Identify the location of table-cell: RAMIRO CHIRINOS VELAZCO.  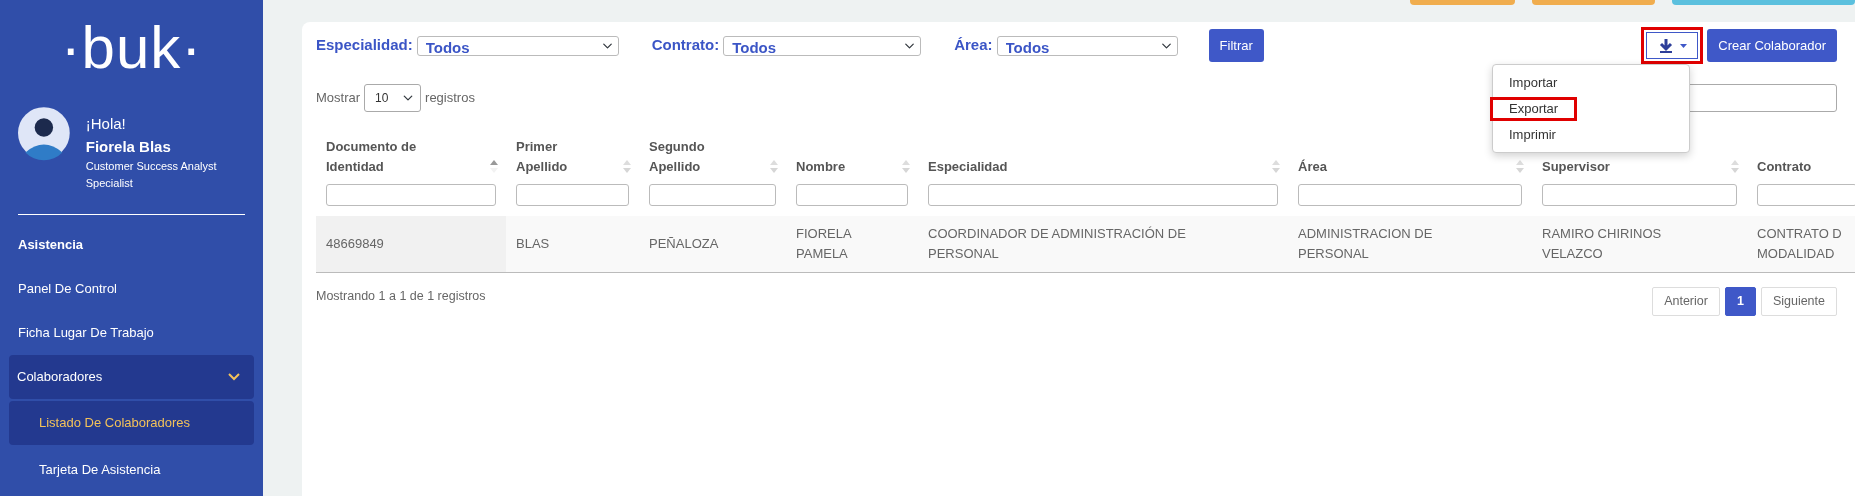
(1639, 244).